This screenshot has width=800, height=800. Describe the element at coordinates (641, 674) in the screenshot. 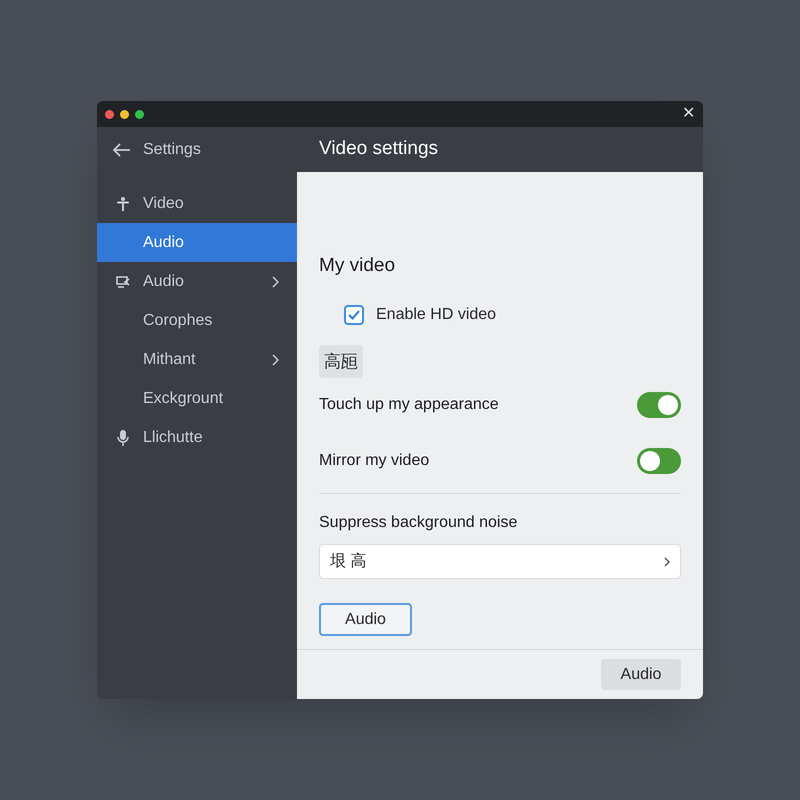

I see `footer-audio-button: Audio` at that location.